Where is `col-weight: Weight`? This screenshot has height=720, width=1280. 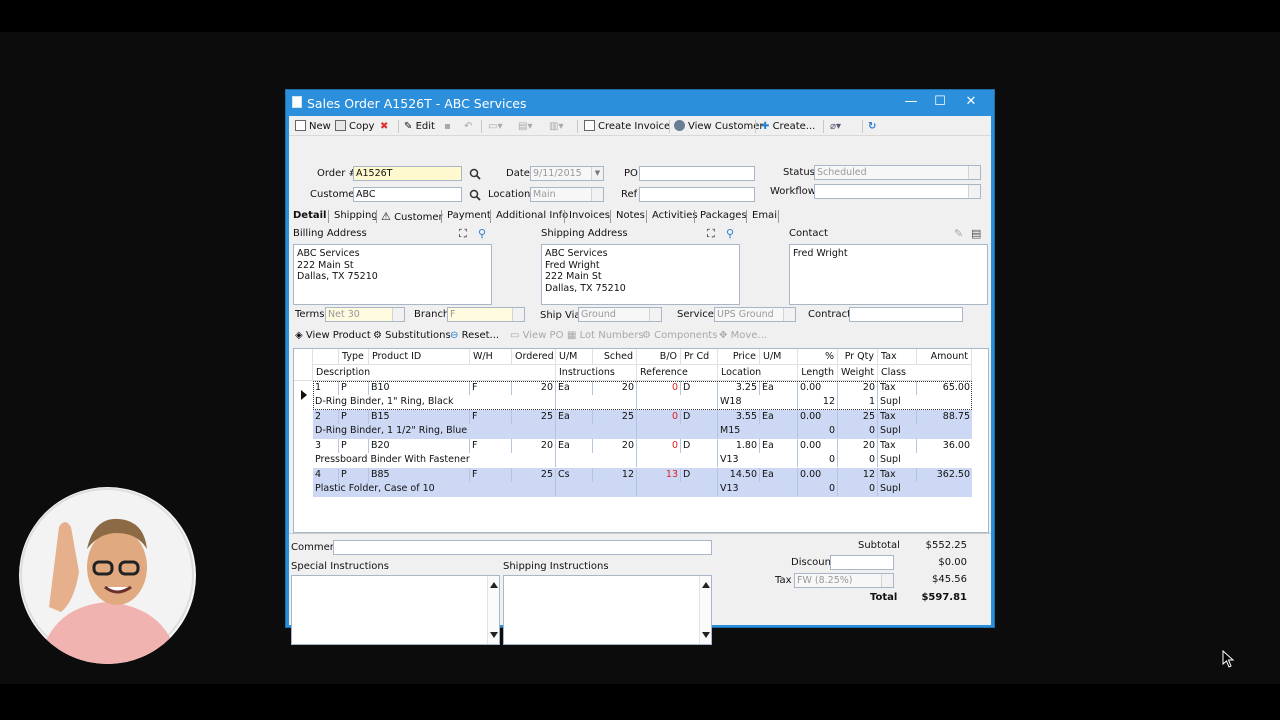
col-weight: Weight is located at coordinates (858, 373).